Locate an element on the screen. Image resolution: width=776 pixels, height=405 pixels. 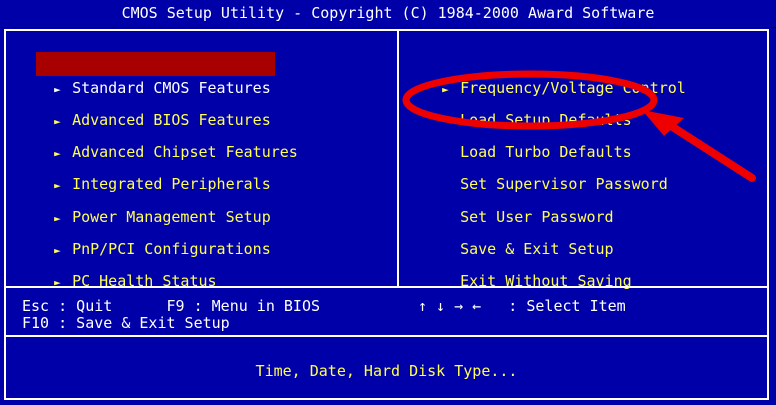
menu-item-power-management: ► Power Management Setup is located at coordinates (153, 203).